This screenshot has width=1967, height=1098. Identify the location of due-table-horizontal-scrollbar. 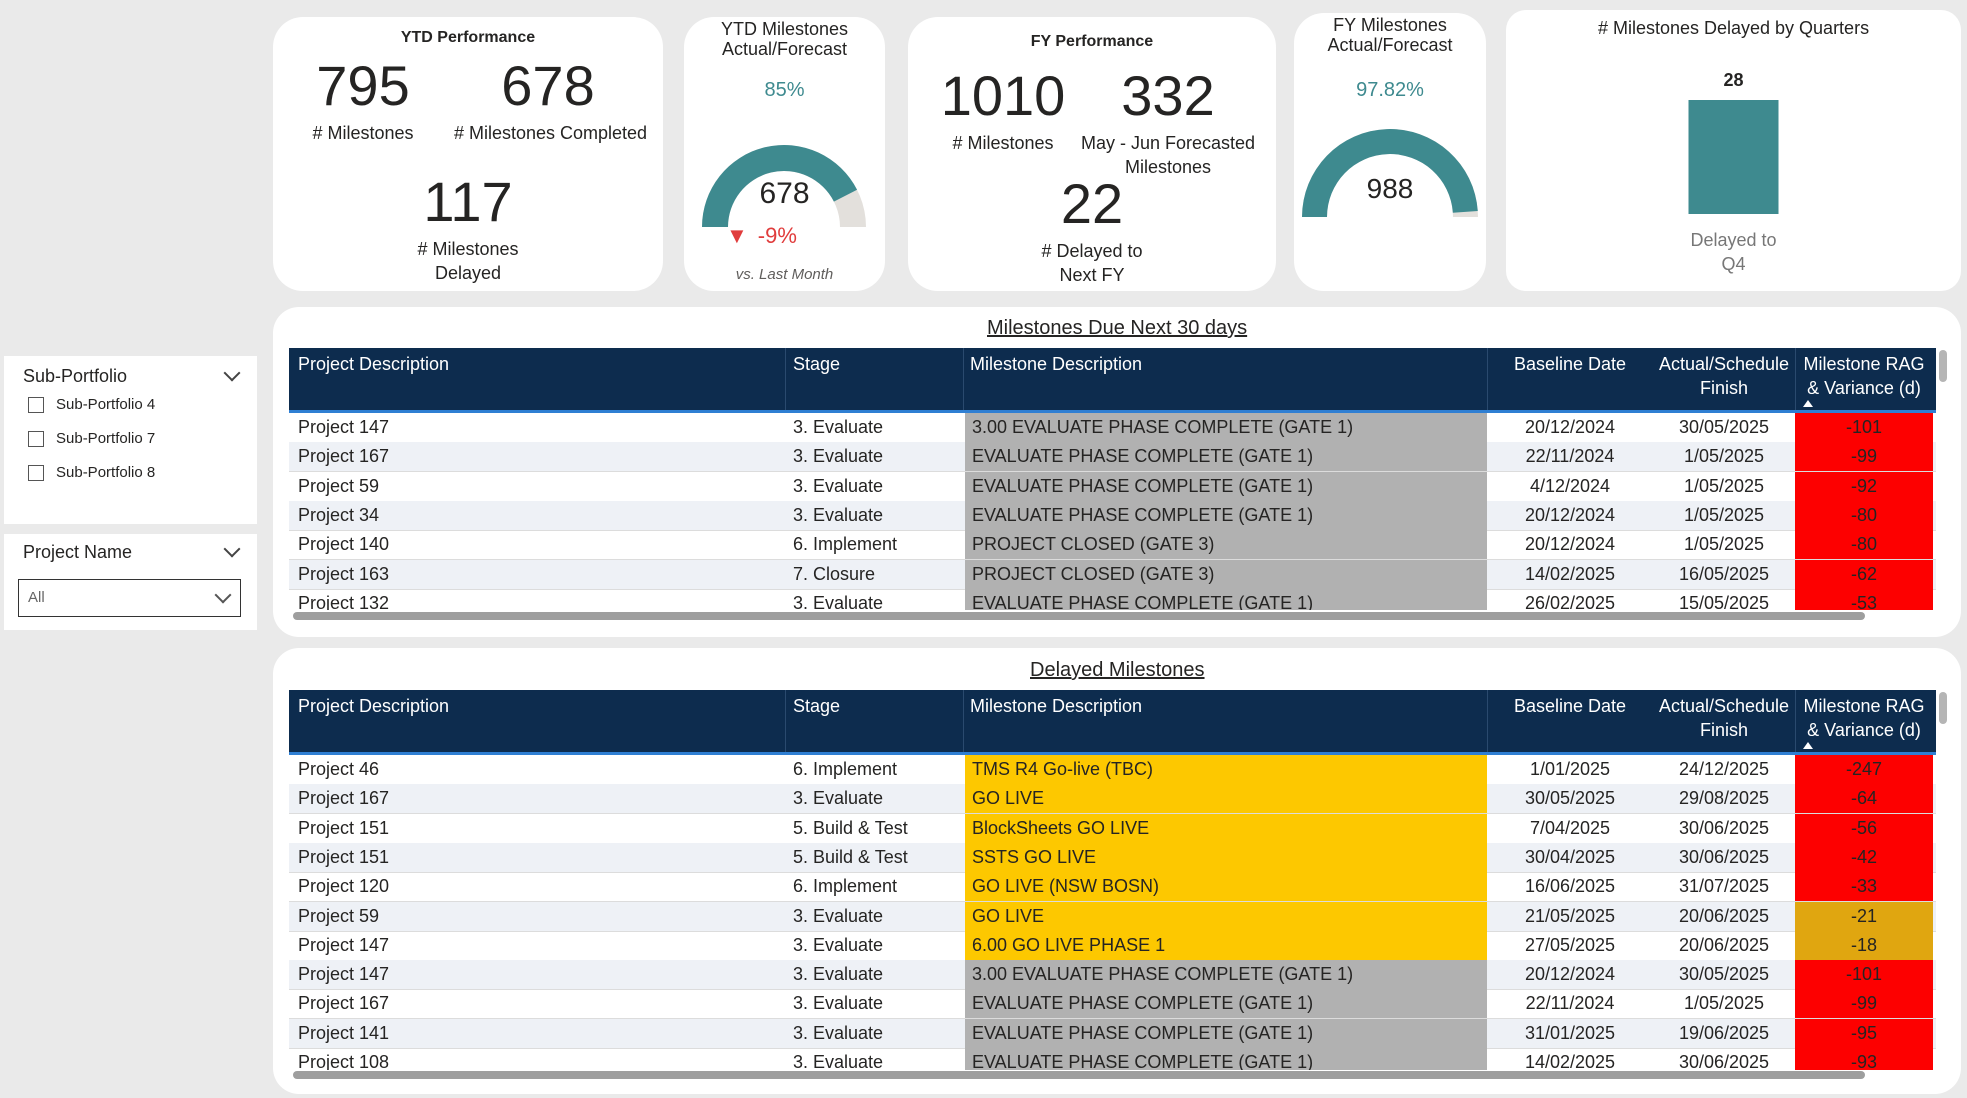
(1079, 616).